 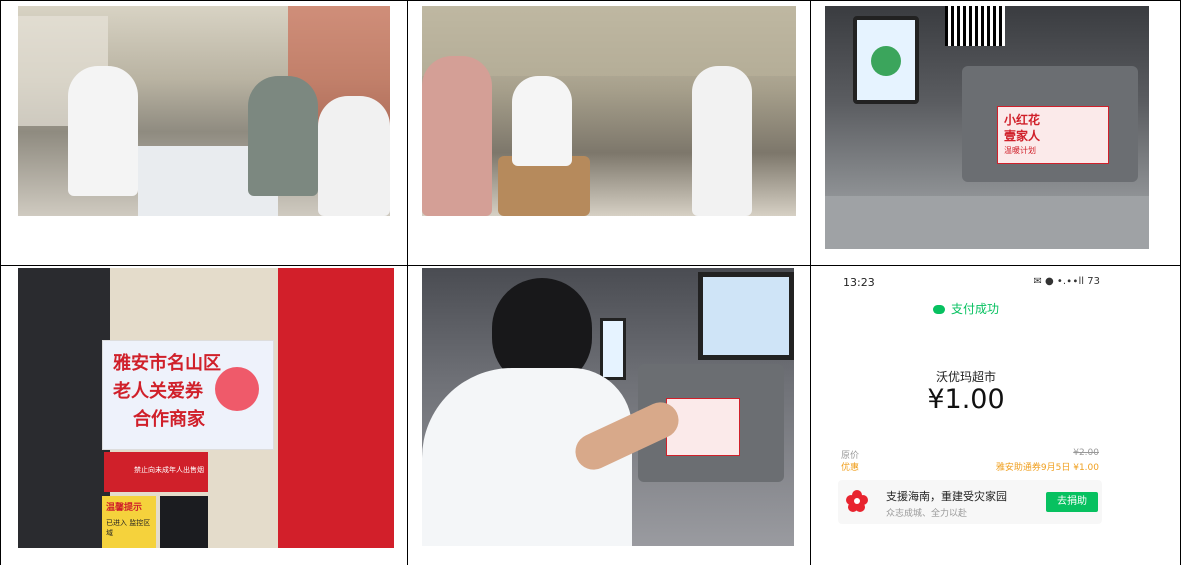 What do you see at coordinates (128, 528) in the screenshot?
I see `tip-sub: 已进入 监控区域` at bounding box center [128, 528].